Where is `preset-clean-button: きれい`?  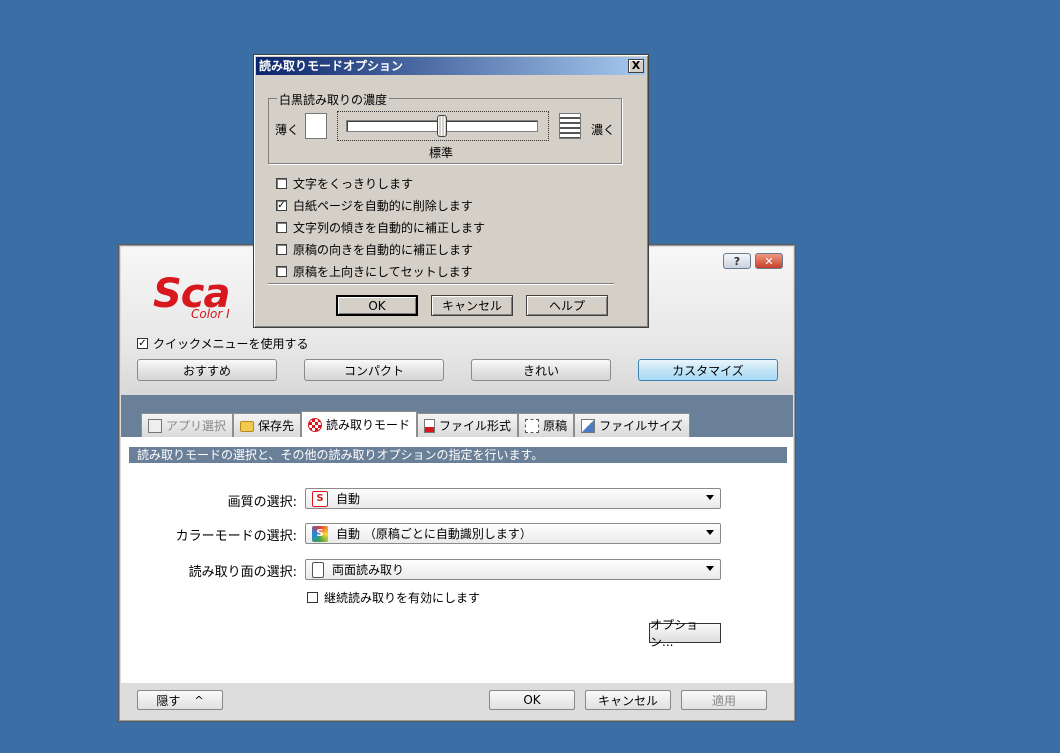
preset-clean-button: きれい is located at coordinates (541, 370).